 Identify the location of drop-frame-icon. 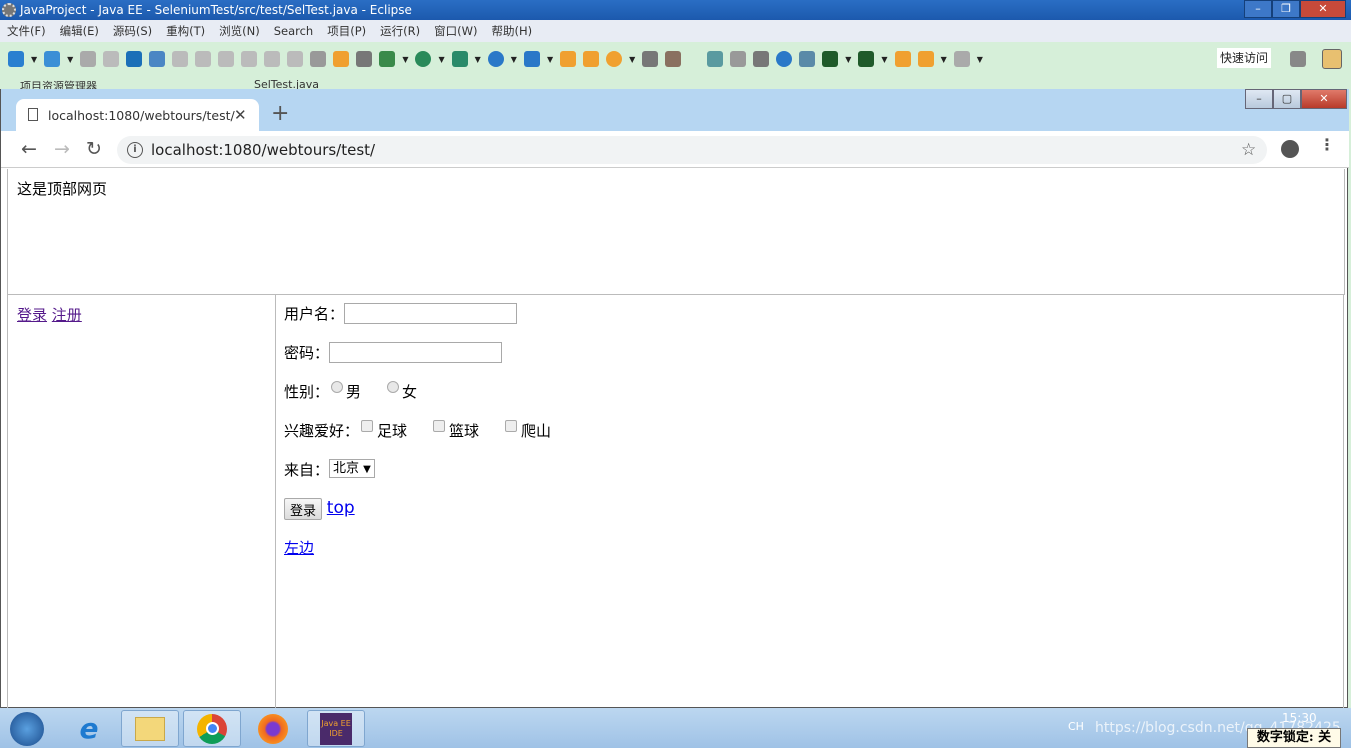
(341, 59).